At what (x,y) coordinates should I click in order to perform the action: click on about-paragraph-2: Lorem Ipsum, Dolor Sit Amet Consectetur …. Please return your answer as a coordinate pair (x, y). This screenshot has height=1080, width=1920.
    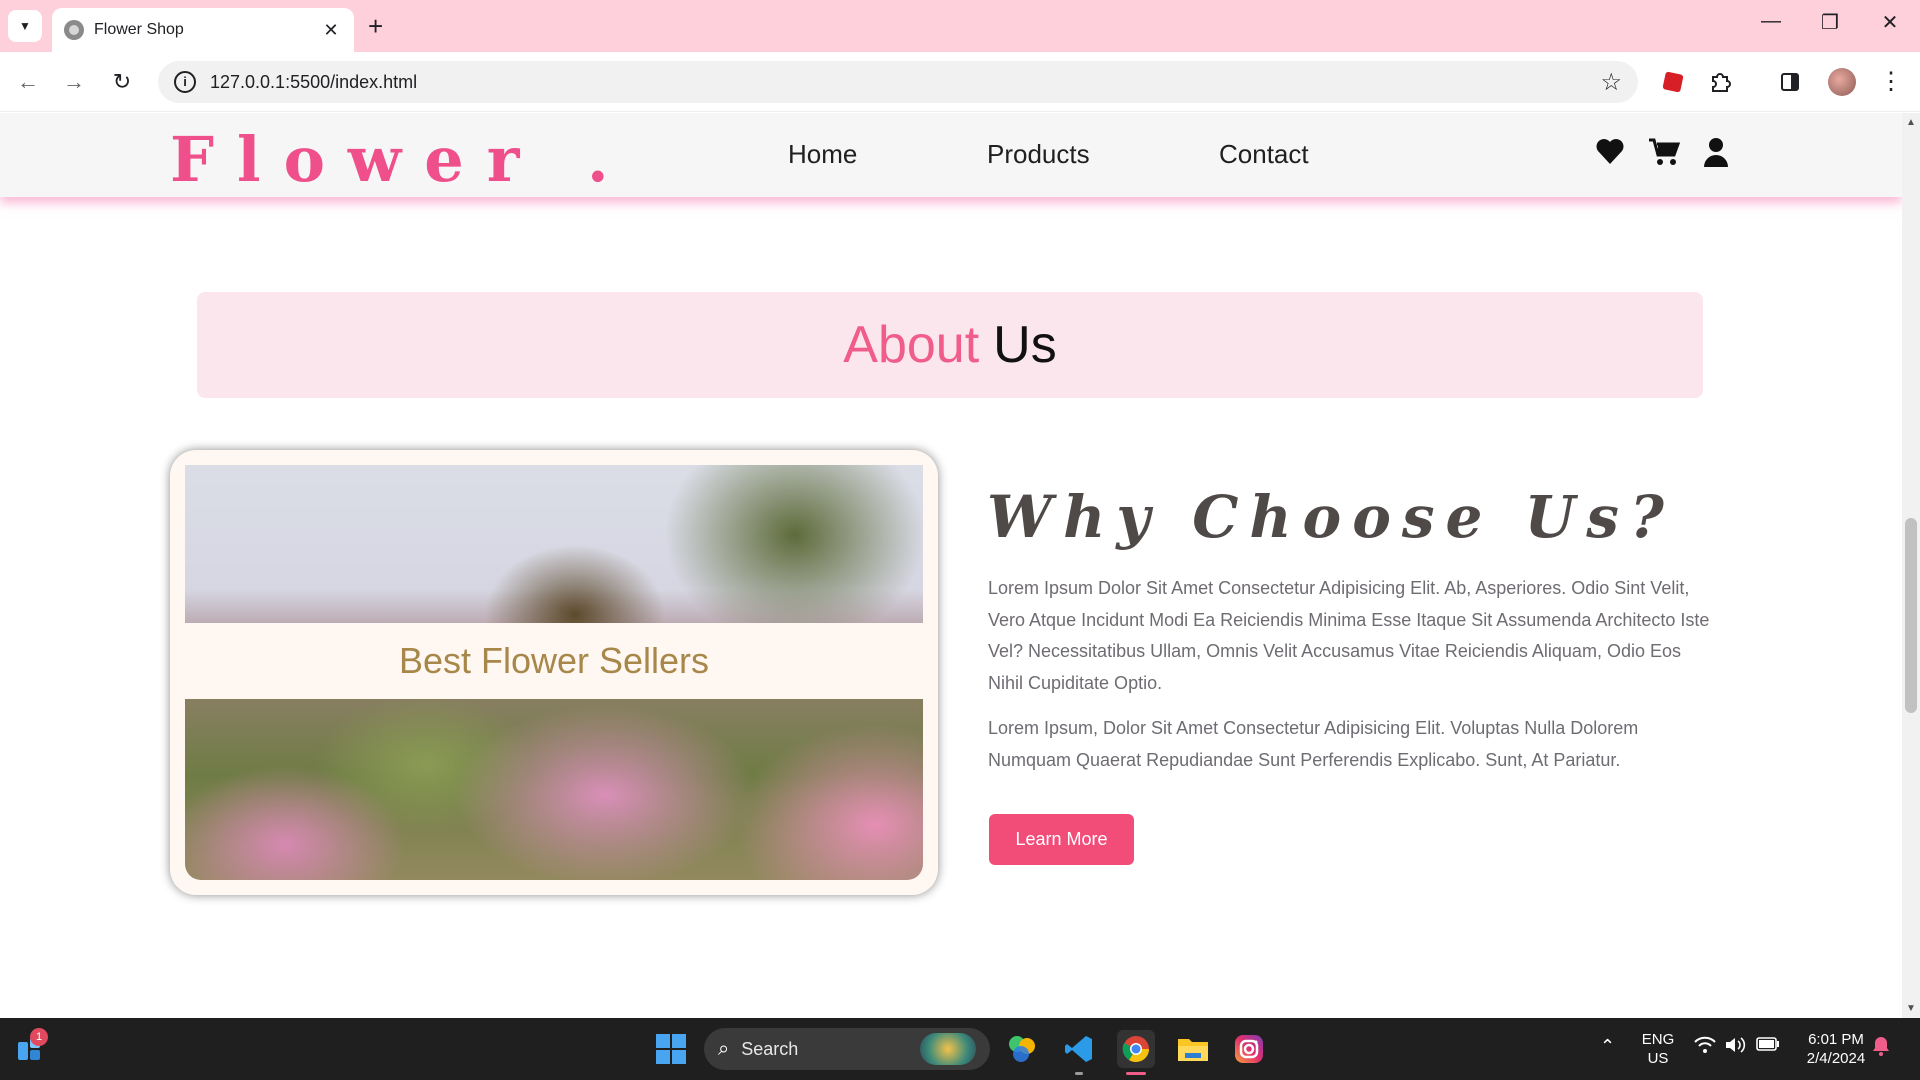
    Looking at the image, I should click on (1313, 744).